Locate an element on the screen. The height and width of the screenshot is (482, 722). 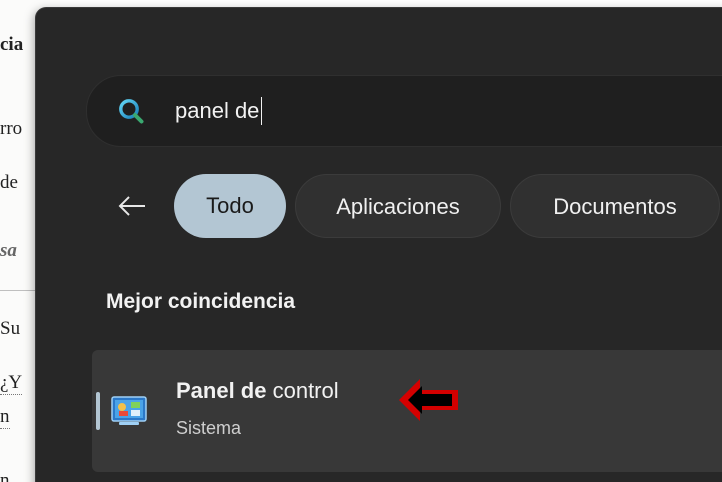
background-text-fragment: rro is located at coordinates (11, 128).